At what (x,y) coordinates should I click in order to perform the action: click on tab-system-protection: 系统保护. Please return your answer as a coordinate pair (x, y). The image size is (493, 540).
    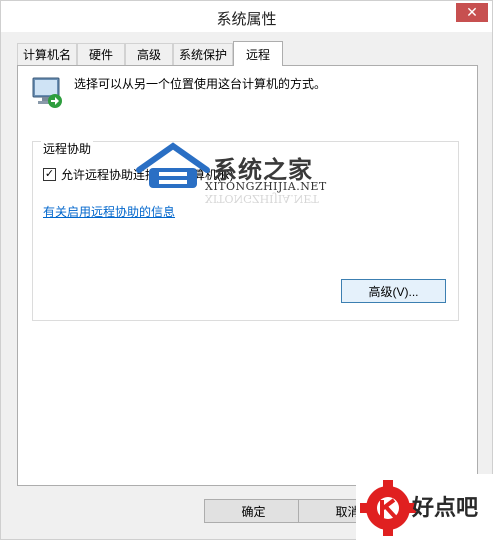
    Looking at the image, I should click on (203, 54).